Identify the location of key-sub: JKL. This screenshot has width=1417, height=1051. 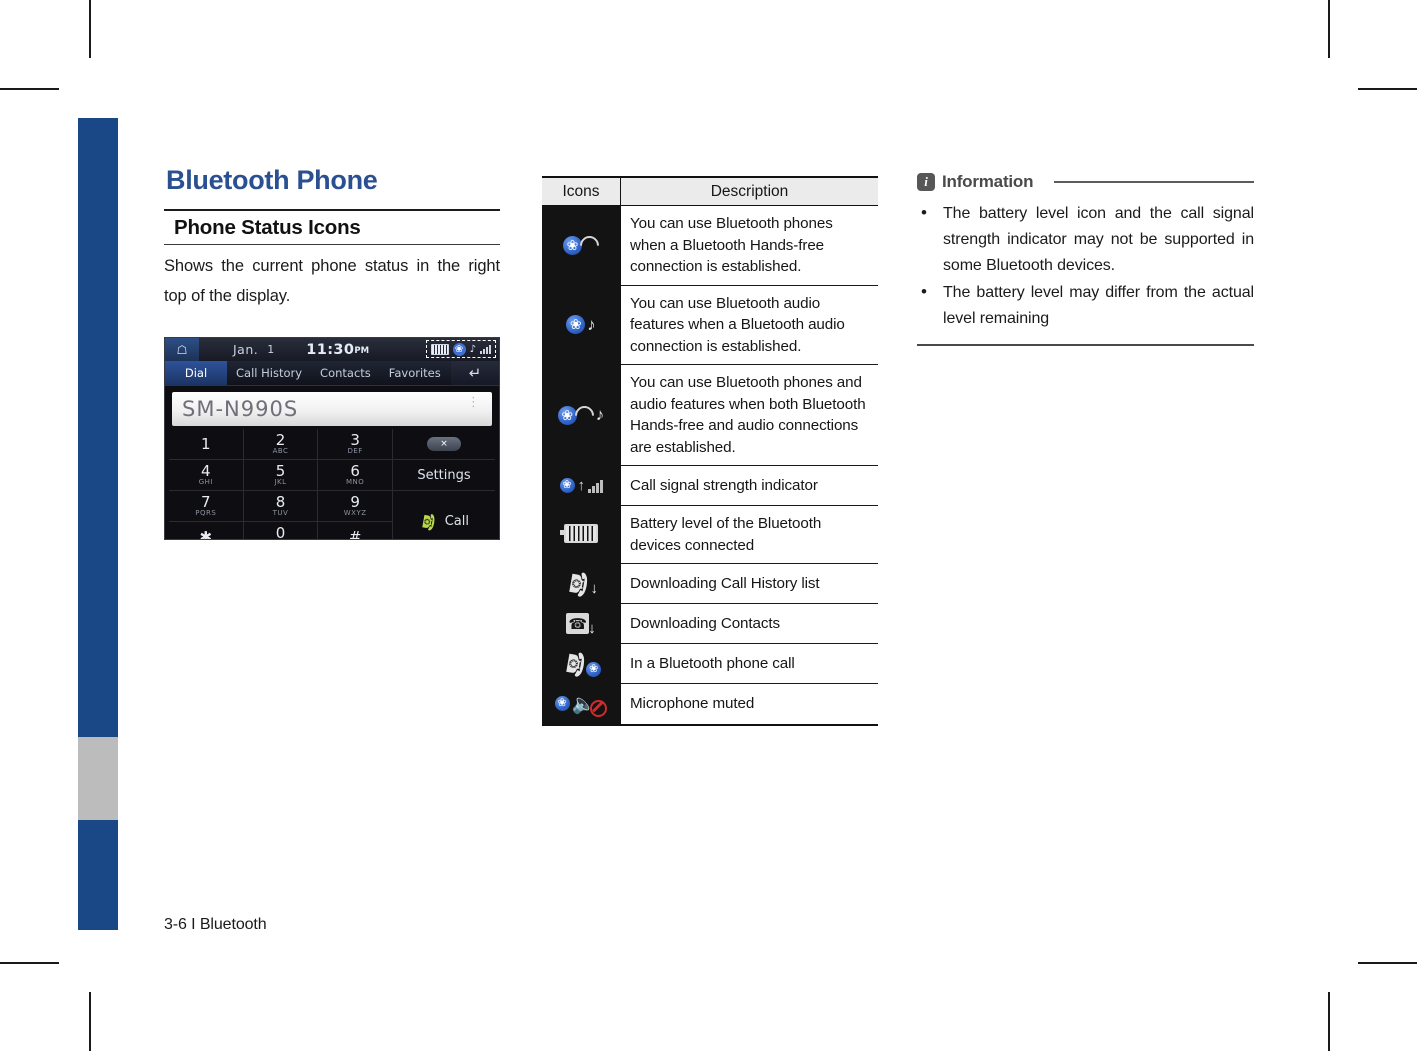
(280, 481).